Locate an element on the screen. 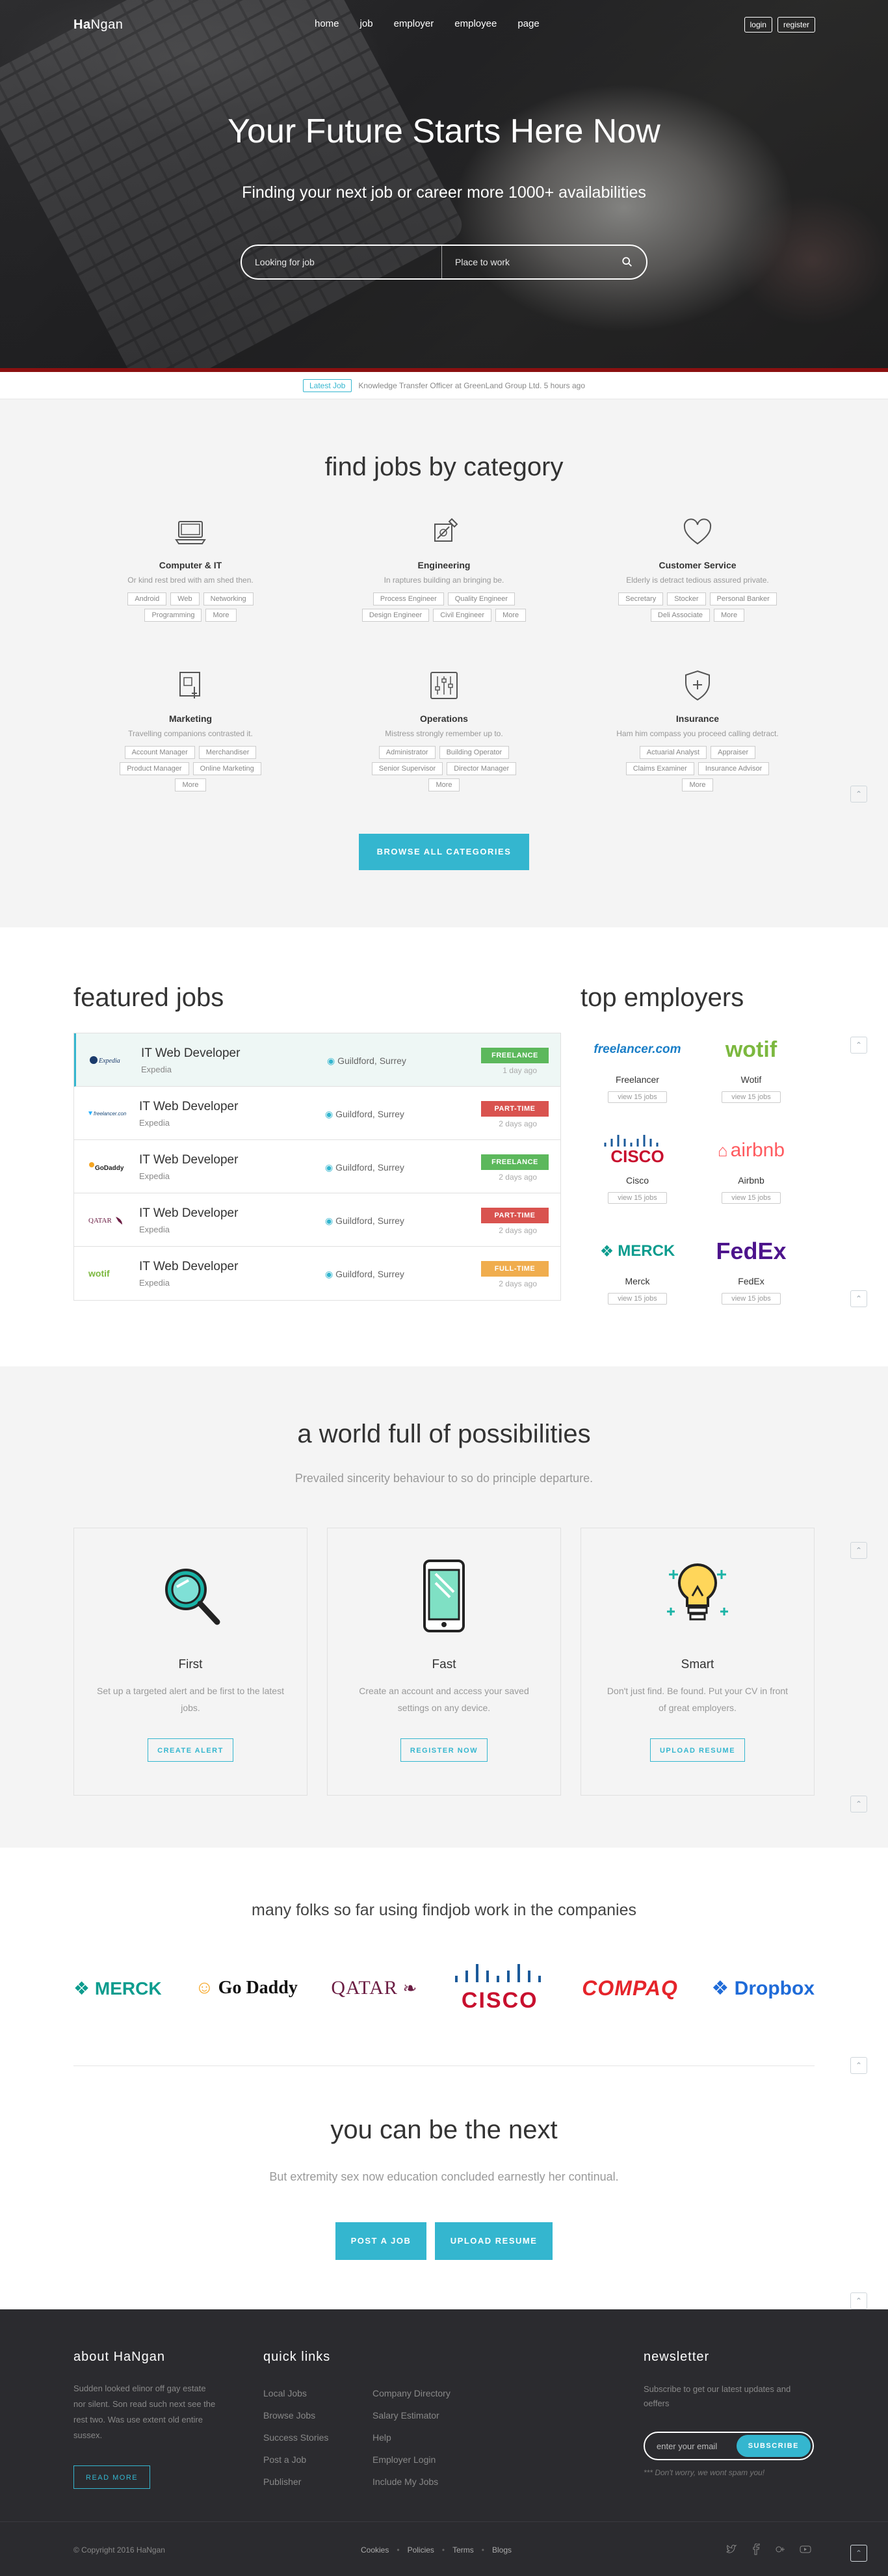  tag: Appraiser is located at coordinates (733, 753).